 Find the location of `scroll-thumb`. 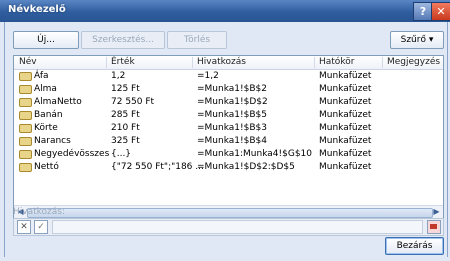

scroll-thumb is located at coordinates (230, 213).